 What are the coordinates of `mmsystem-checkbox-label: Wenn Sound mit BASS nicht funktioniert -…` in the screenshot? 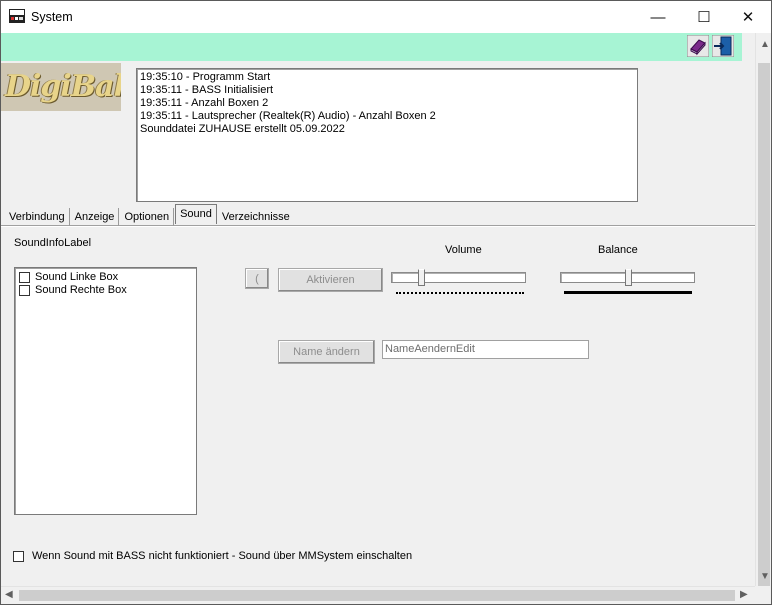 It's located at (222, 556).